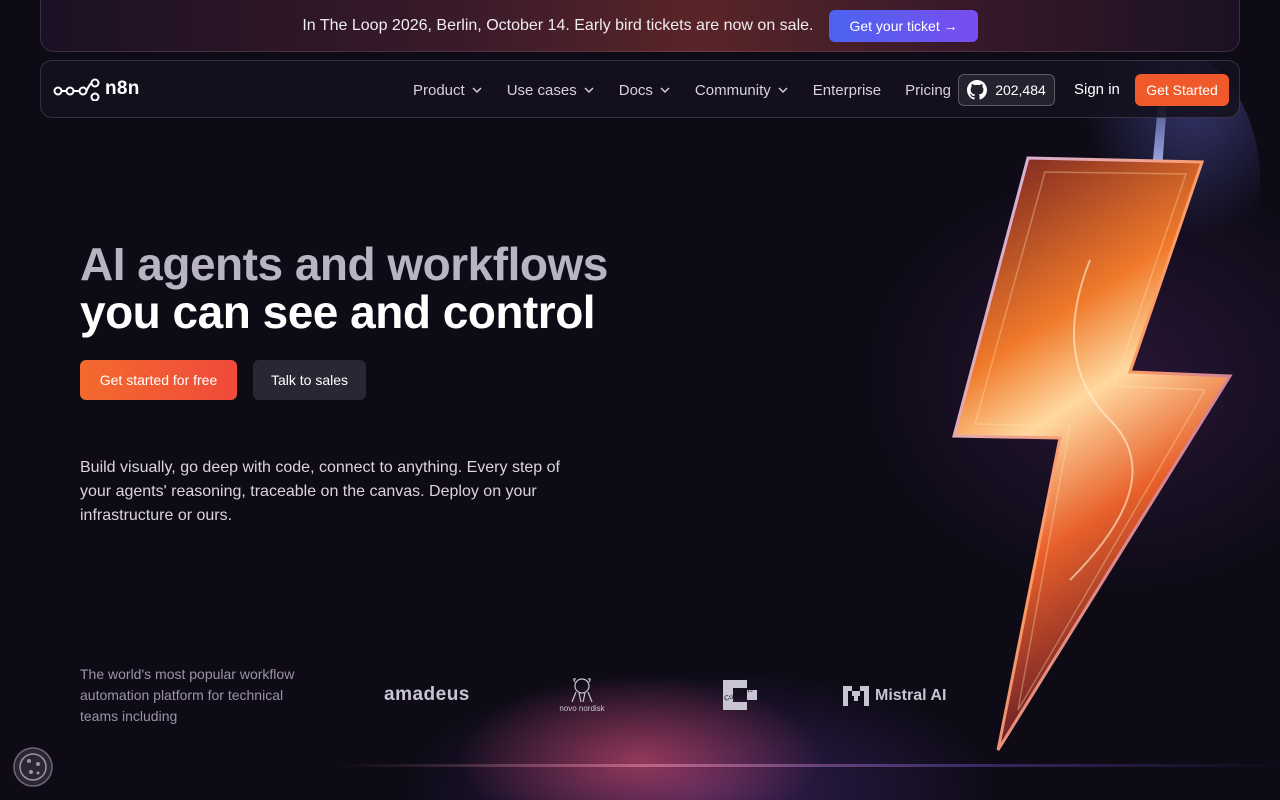  I want to click on nav-pricing-label: Pricing, so click(928, 90).